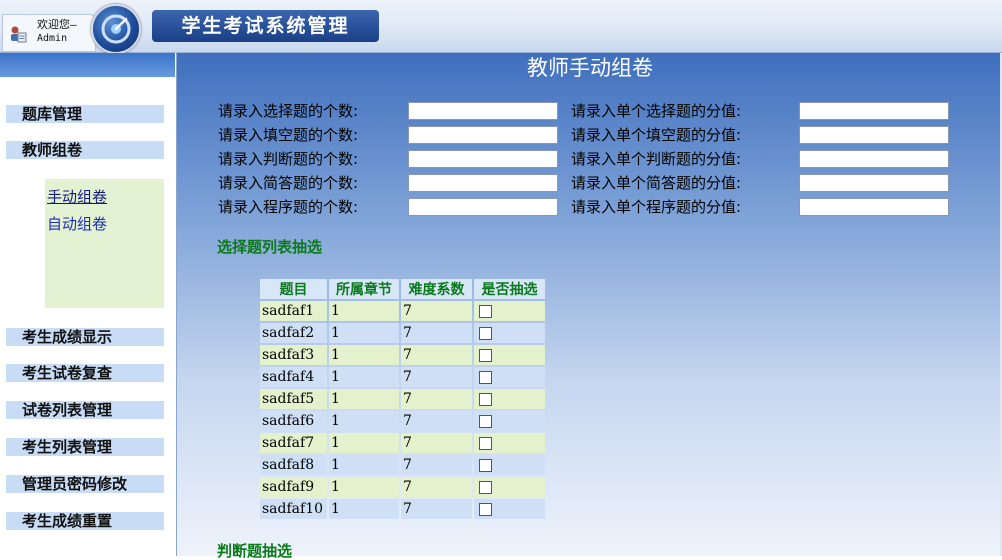 This screenshot has width=1002, height=560. I want to click on label-program-count: 请录入程序题的个数:, so click(288, 207).